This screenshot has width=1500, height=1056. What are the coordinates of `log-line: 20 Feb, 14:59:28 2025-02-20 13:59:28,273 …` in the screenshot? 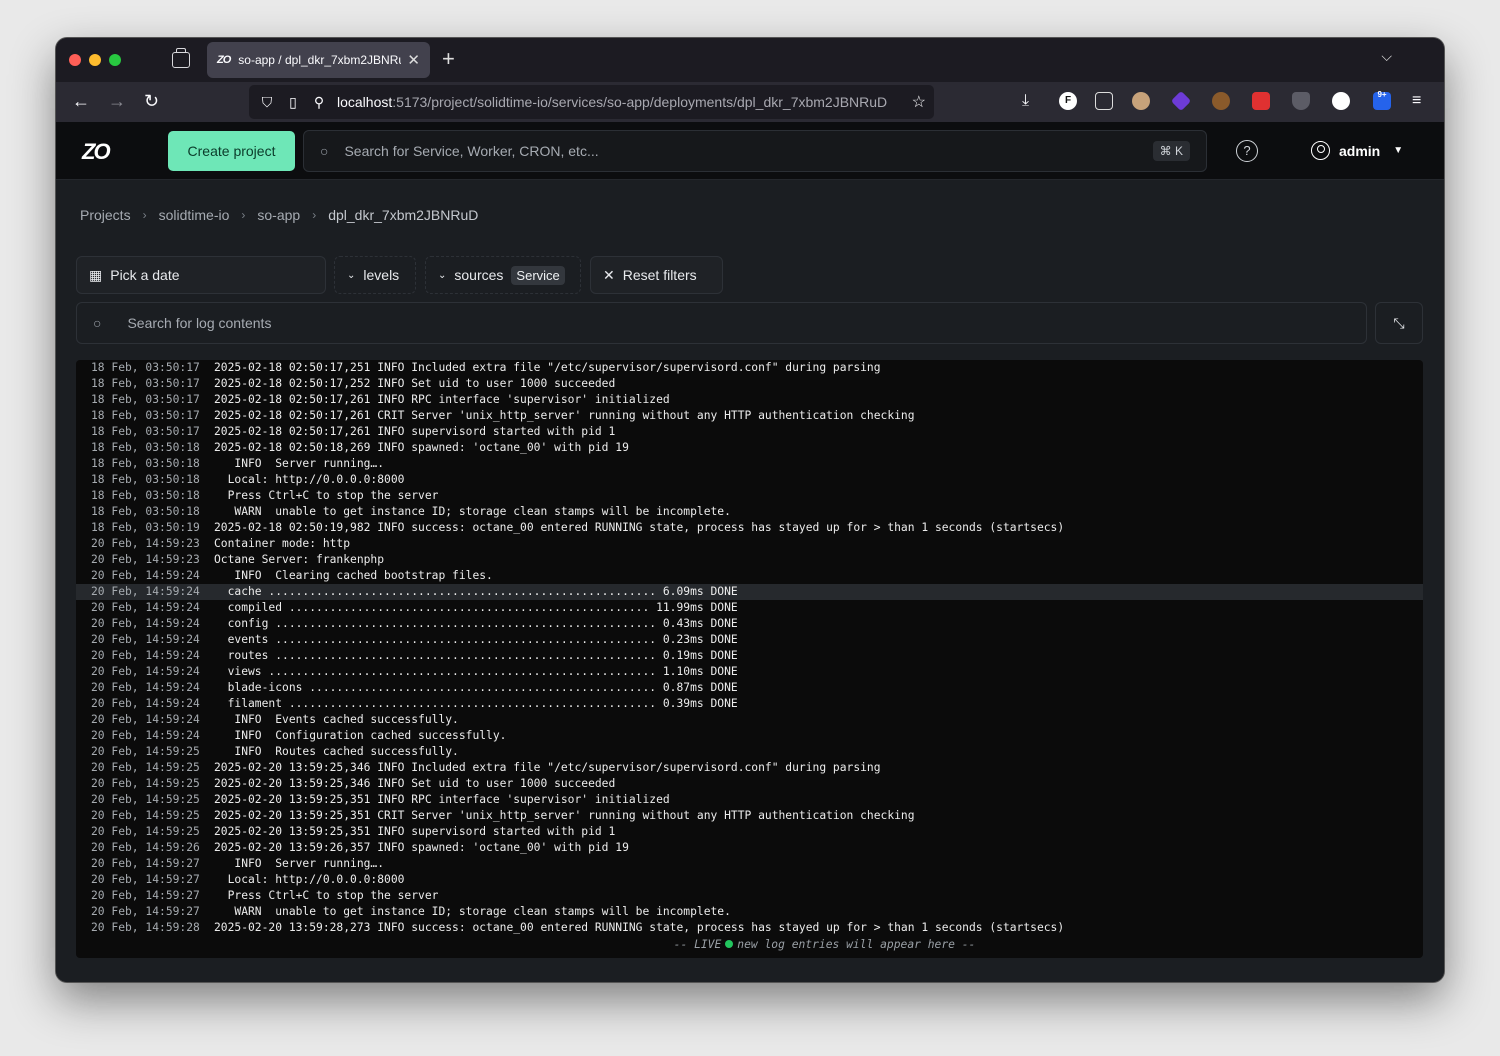 It's located at (749, 928).